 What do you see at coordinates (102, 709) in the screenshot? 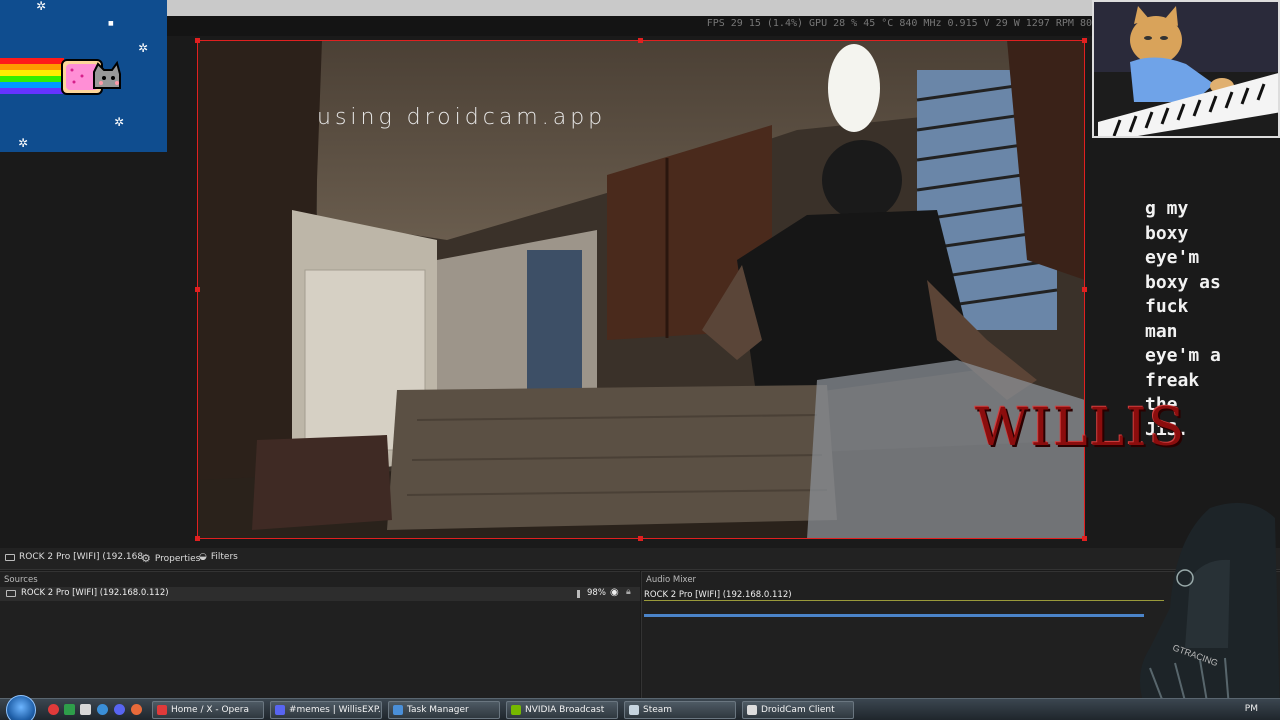
I see `browser-icon` at bounding box center [102, 709].